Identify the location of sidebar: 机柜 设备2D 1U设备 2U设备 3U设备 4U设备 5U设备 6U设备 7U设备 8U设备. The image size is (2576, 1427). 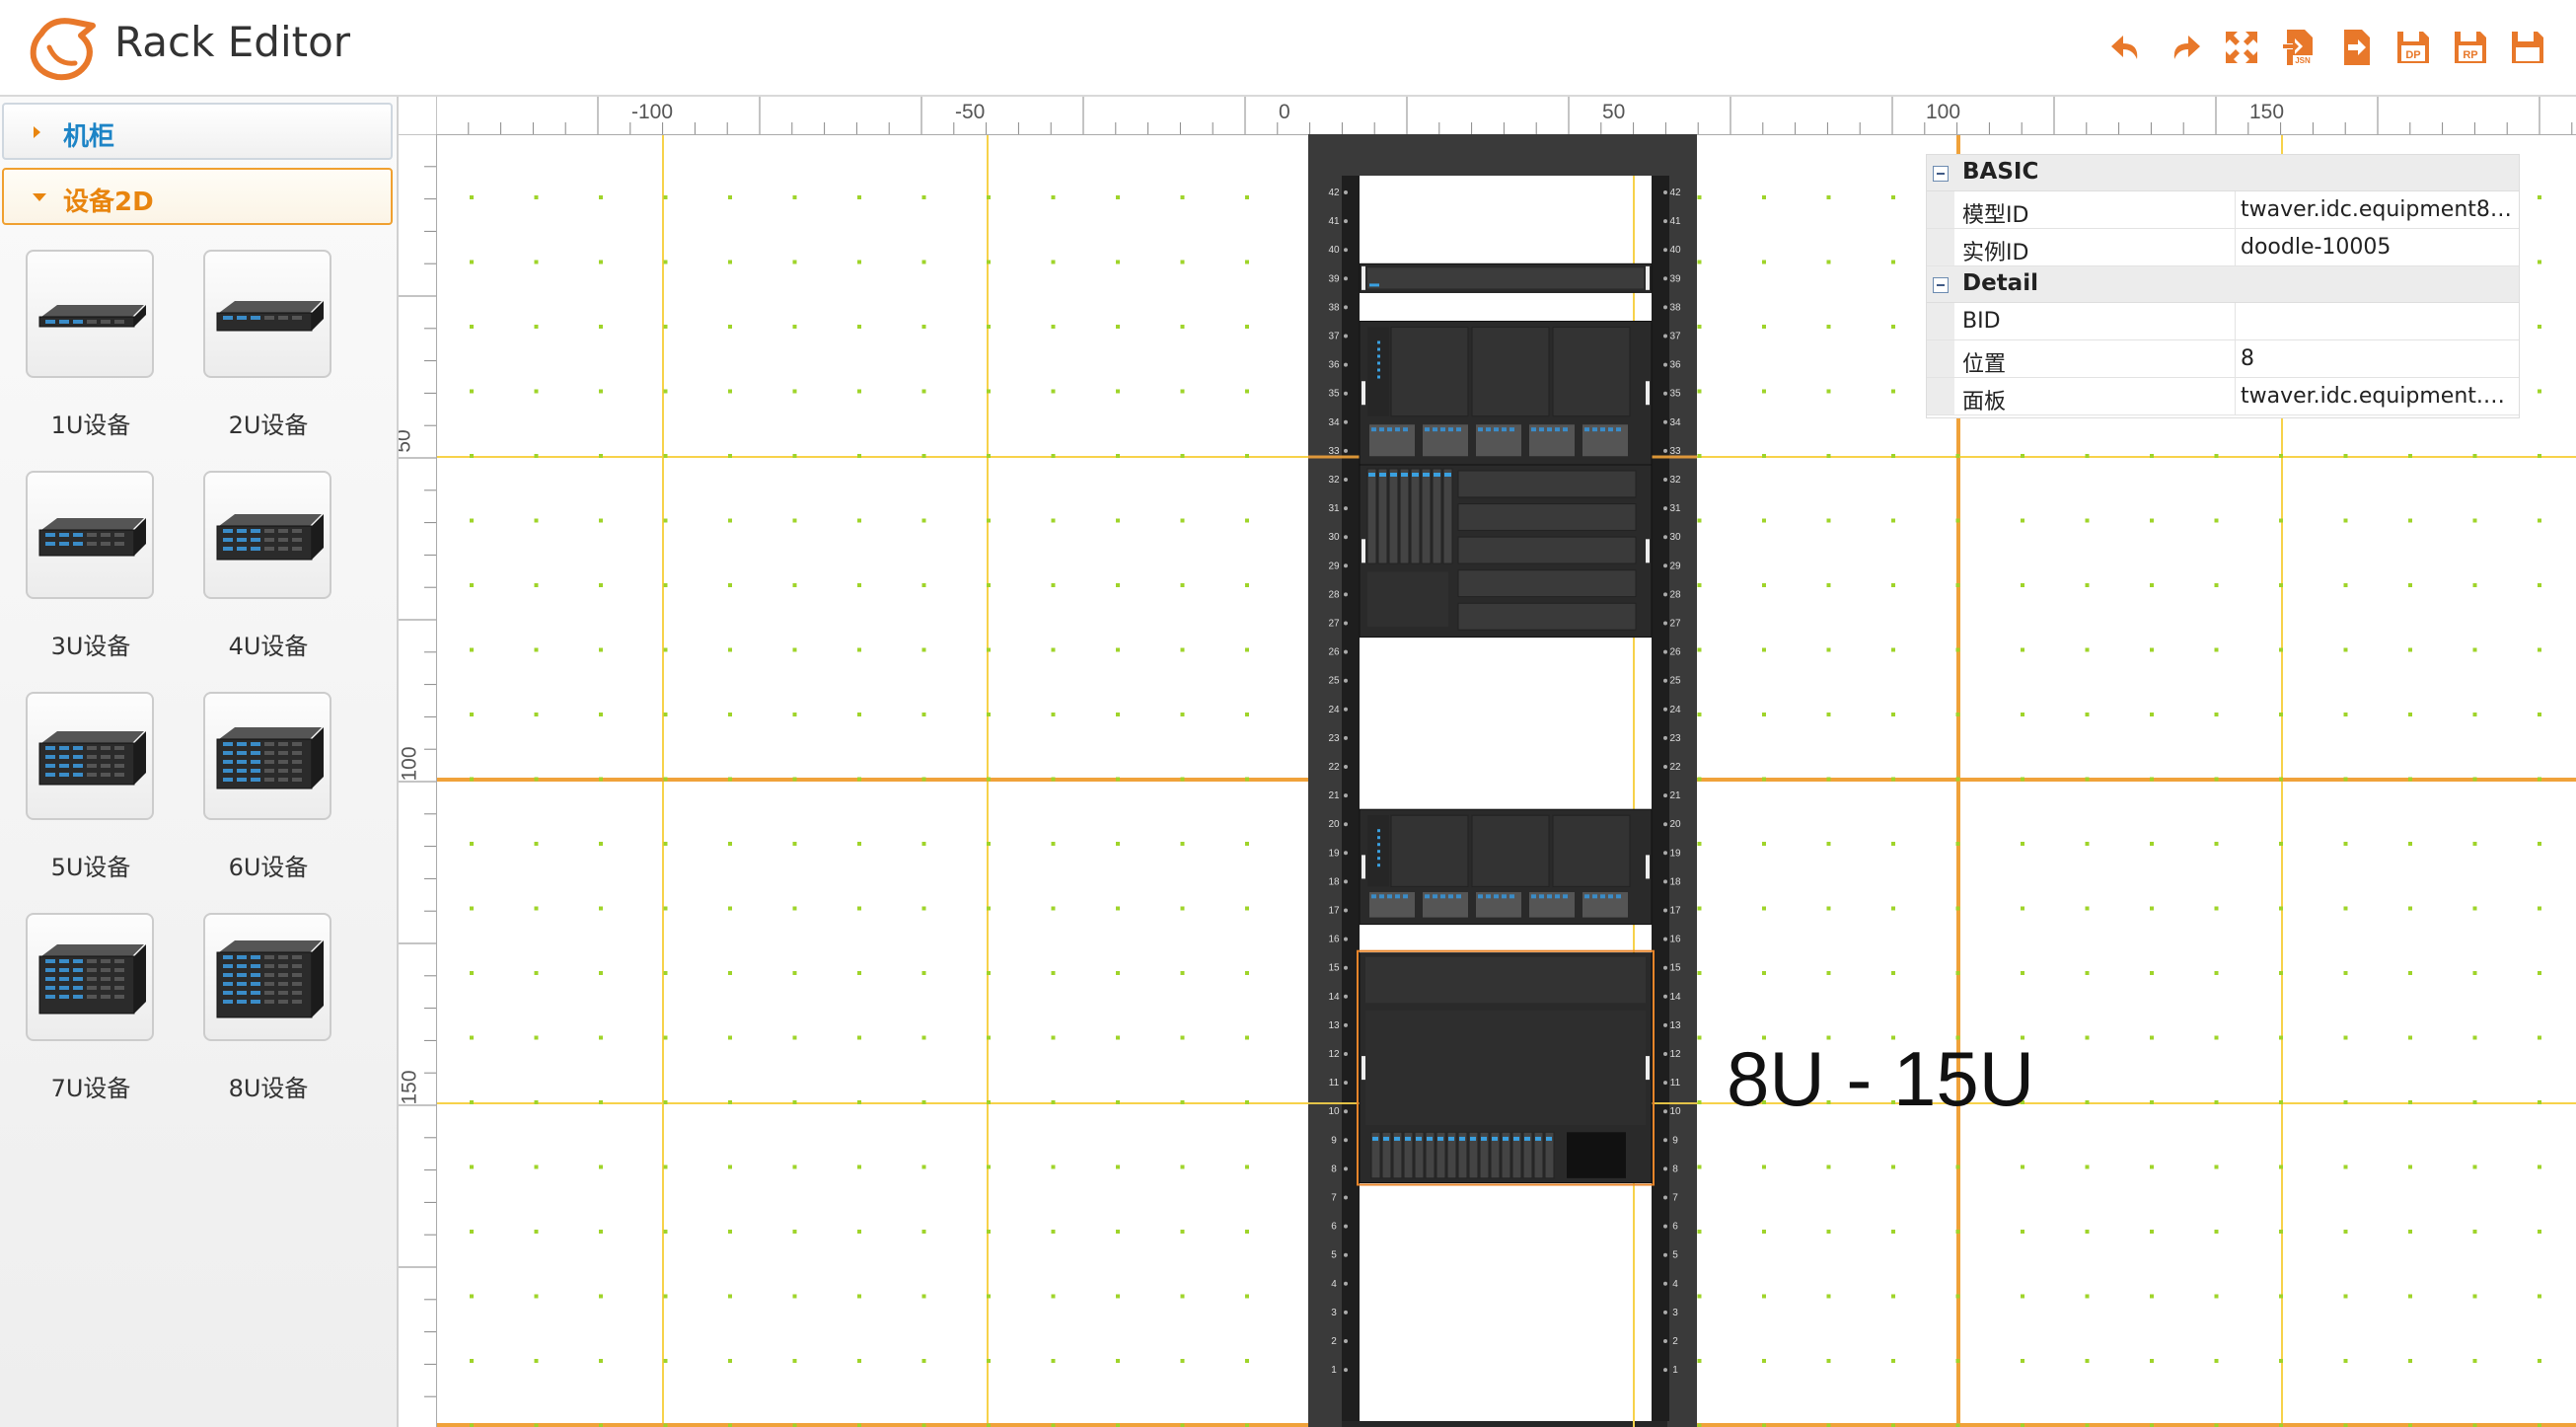
(199, 762).